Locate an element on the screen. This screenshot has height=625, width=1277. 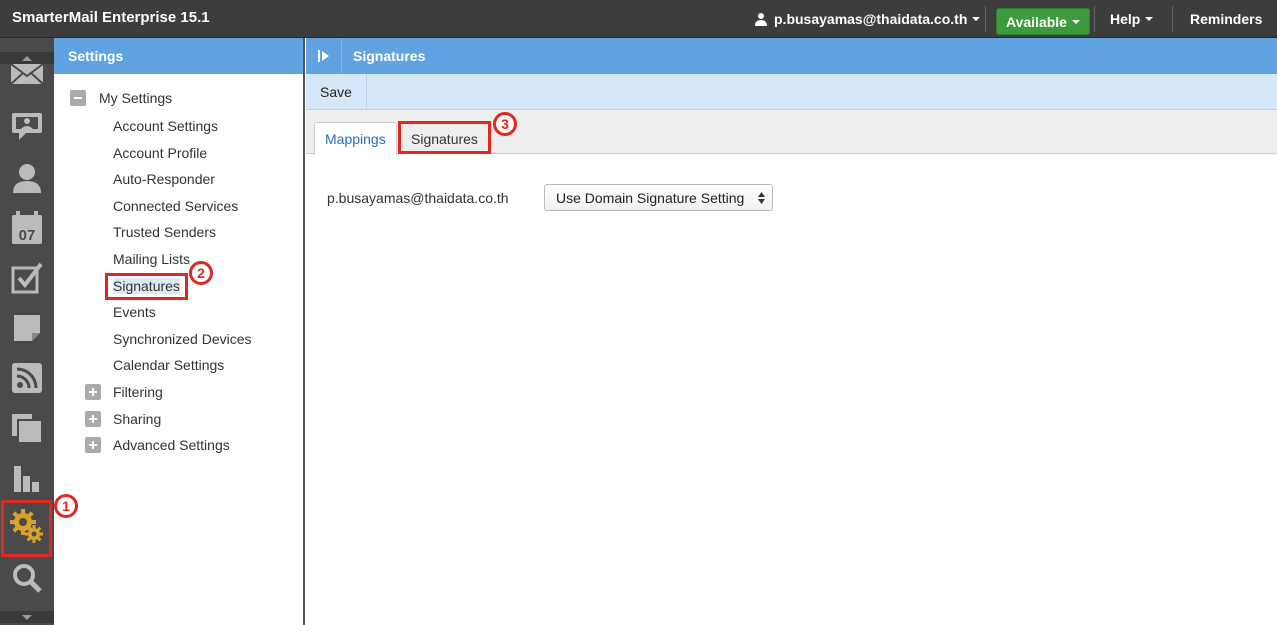
search-icon is located at coordinates (27, 578).